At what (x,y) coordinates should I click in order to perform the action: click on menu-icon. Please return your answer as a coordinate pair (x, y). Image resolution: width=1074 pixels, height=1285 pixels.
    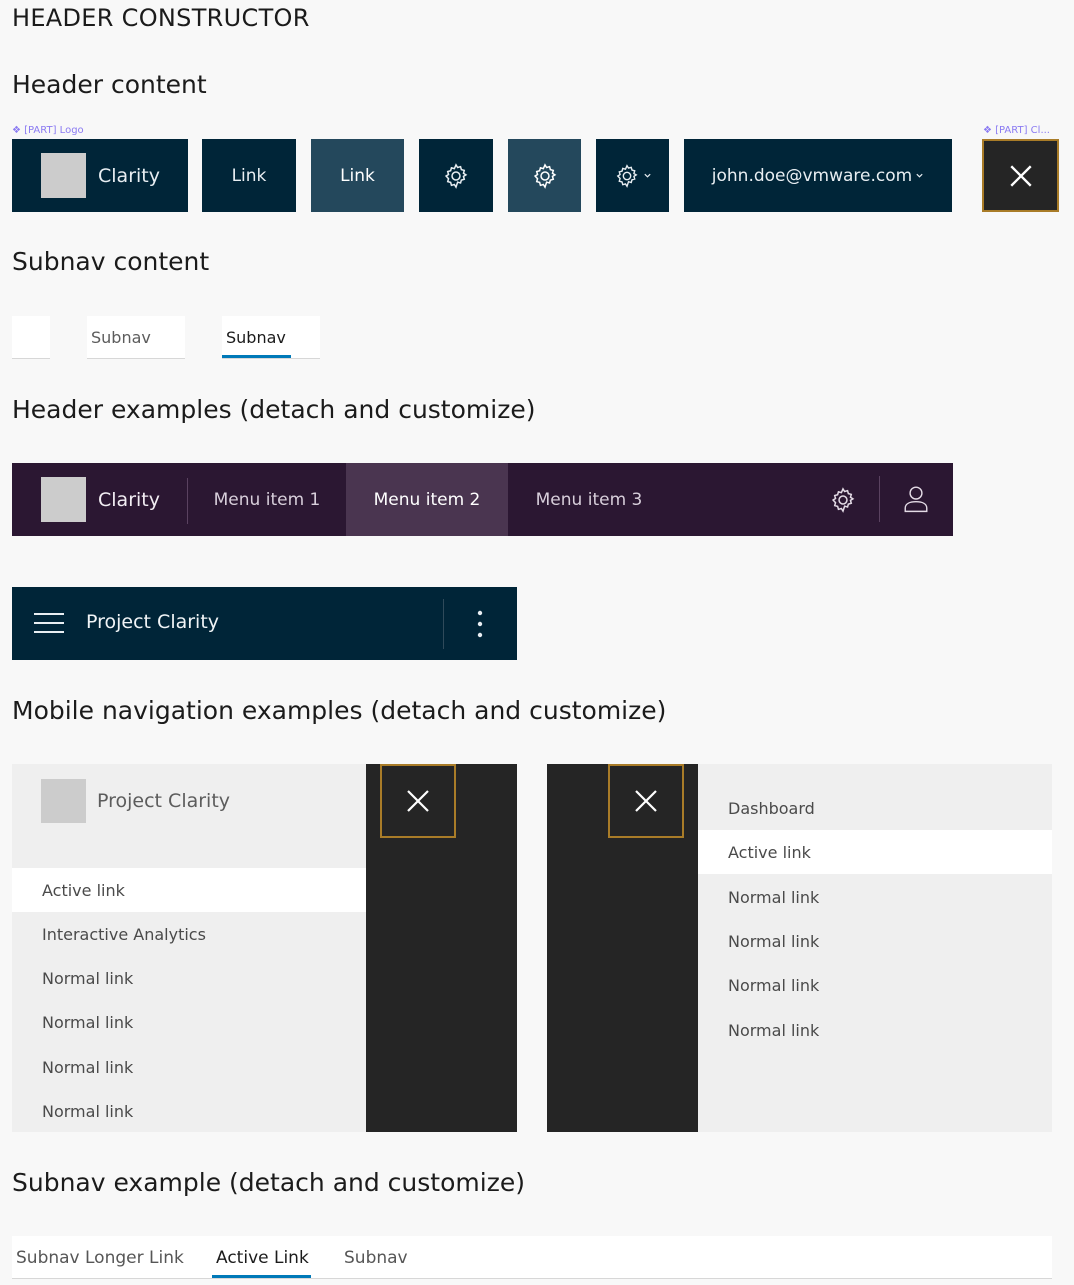
    Looking at the image, I should click on (49, 623).